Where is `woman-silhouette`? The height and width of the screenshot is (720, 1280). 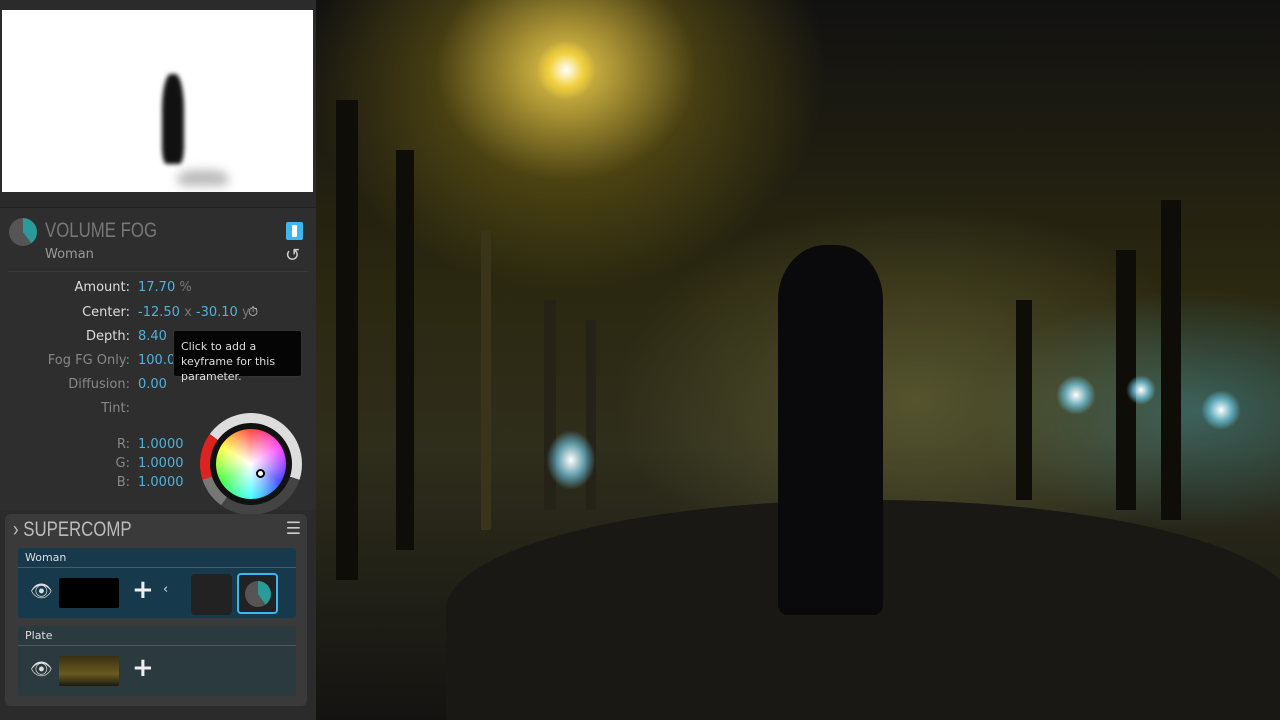
woman-silhouette is located at coordinates (830, 430).